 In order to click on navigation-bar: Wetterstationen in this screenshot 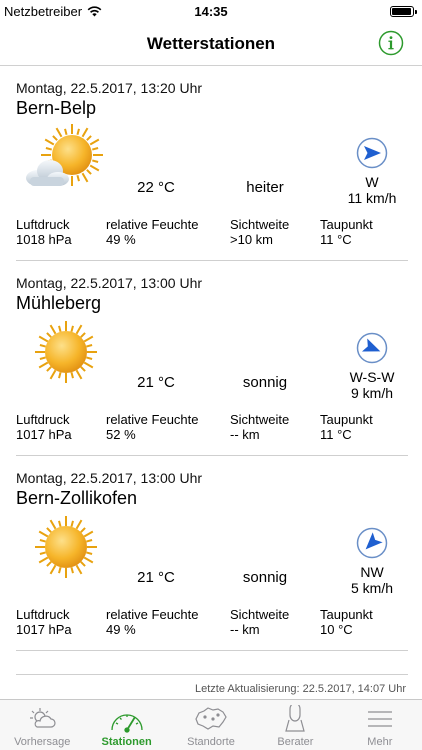, I will do `click(211, 44)`.